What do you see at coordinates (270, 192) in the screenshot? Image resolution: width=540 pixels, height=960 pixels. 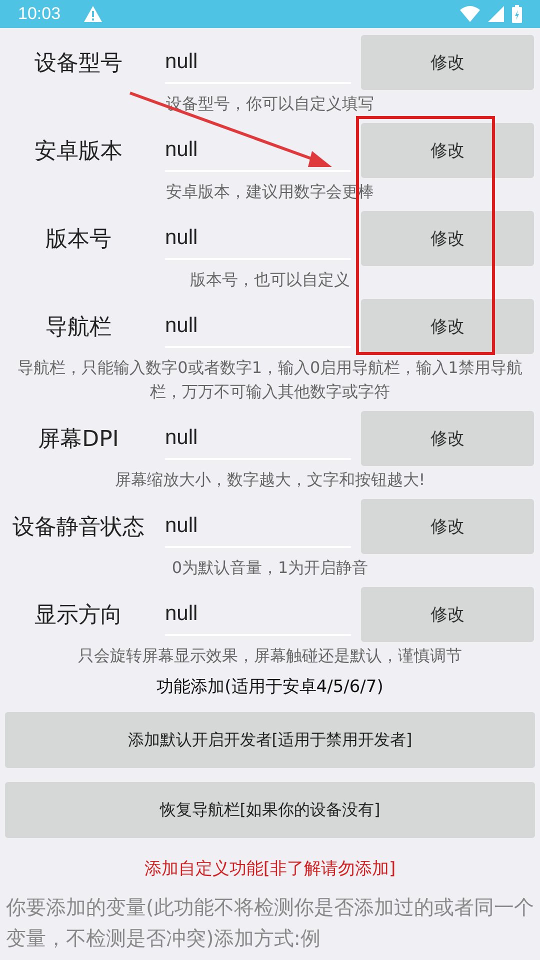 I see `hint-text: 安卓版本，建议用数字会更棒` at bounding box center [270, 192].